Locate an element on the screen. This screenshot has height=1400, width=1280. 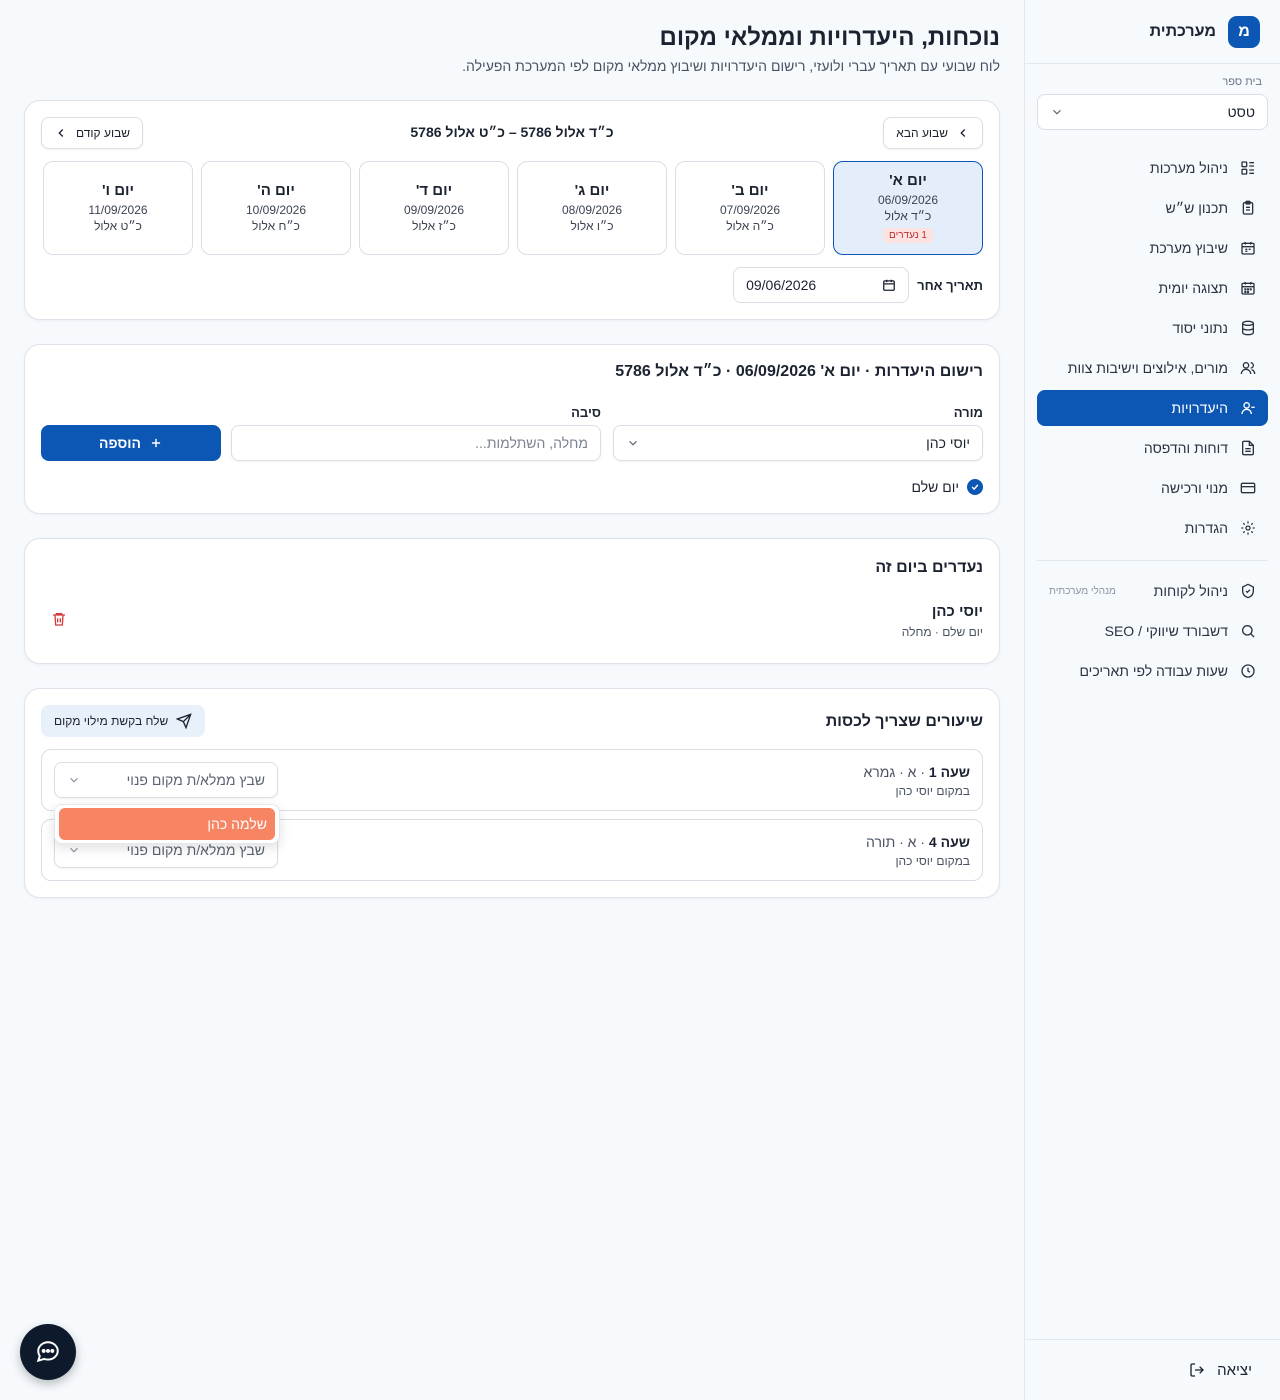
sidebar-item-teachers: מורים, אילוצים וישיבות צוות is located at coordinates (1152, 368).